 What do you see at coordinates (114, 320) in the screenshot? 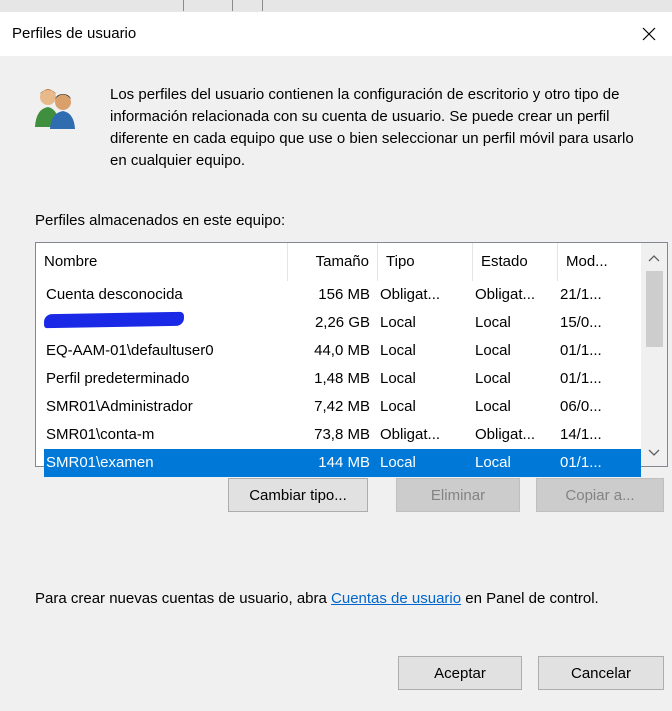
I see `redaction-mark` at bounding box center [114, 320].